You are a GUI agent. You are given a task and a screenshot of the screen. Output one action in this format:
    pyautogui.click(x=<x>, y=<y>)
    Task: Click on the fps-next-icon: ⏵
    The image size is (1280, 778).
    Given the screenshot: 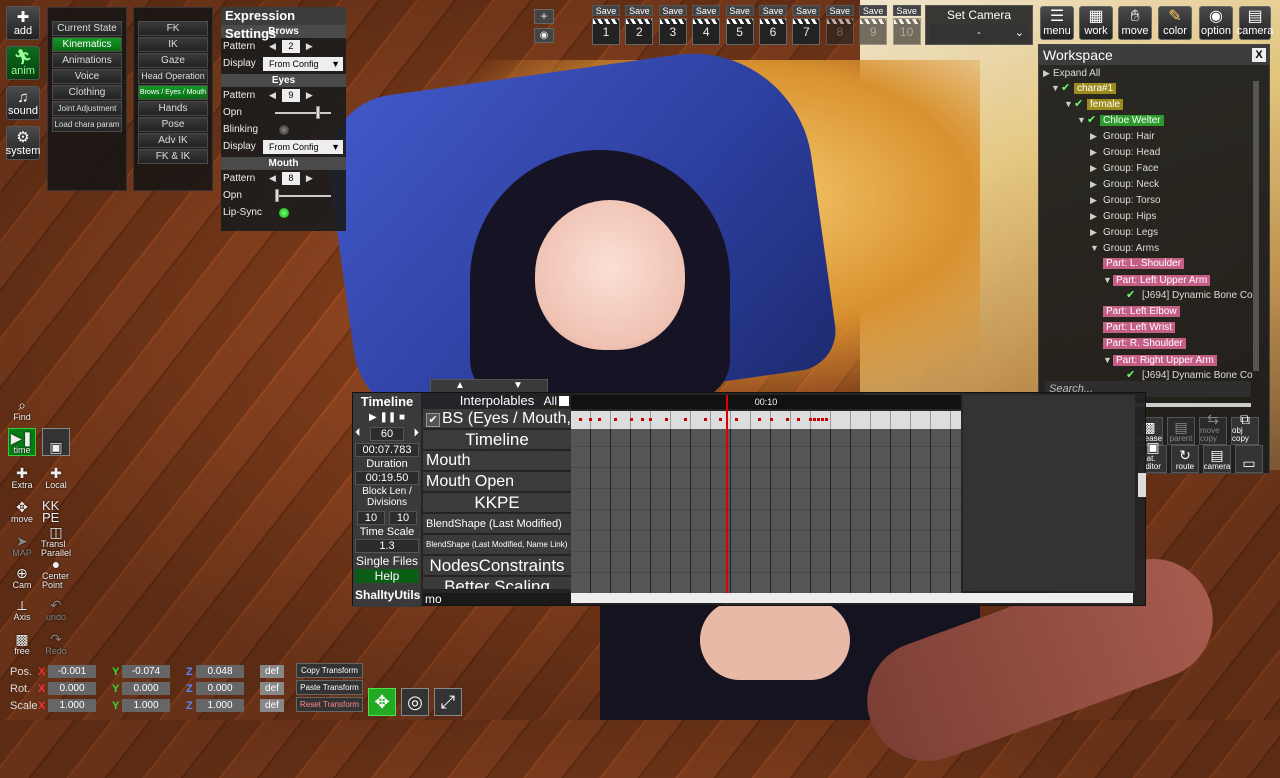 What is the action you would take?
    pyautogui.click(x=417, y=434)
    